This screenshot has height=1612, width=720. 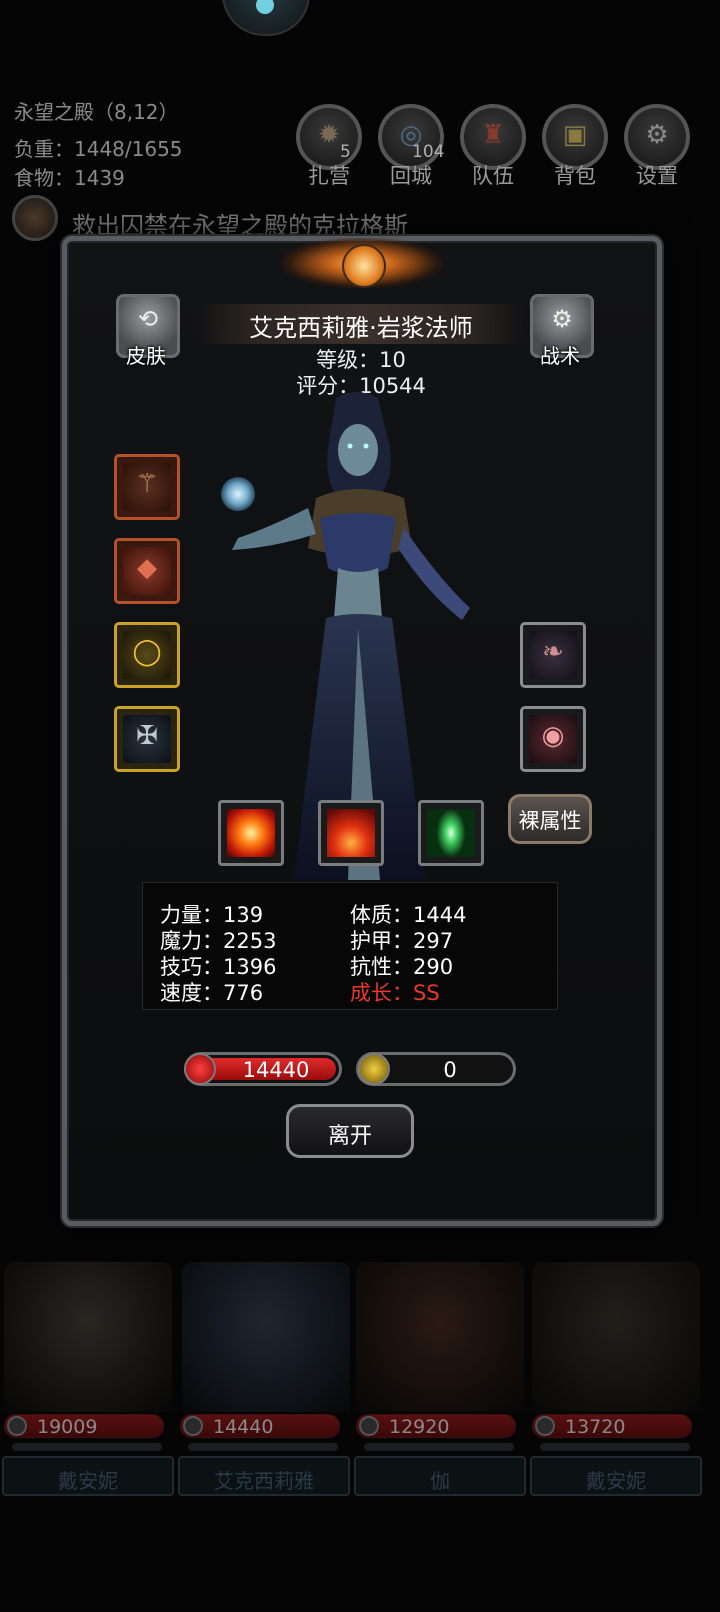 What do you see at coordinates (276, 1070) in the screenshot?
I see `hp-value: 14440` at bounding box center [276, 1070].